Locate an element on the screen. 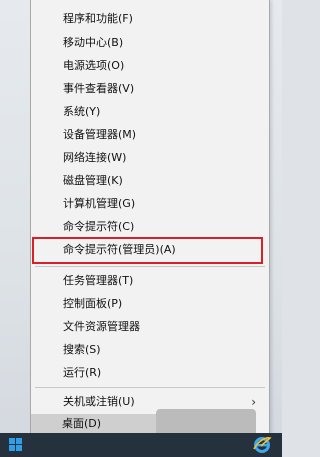  menu-item-run: 运行(R) is located at coordinates (150, 373).